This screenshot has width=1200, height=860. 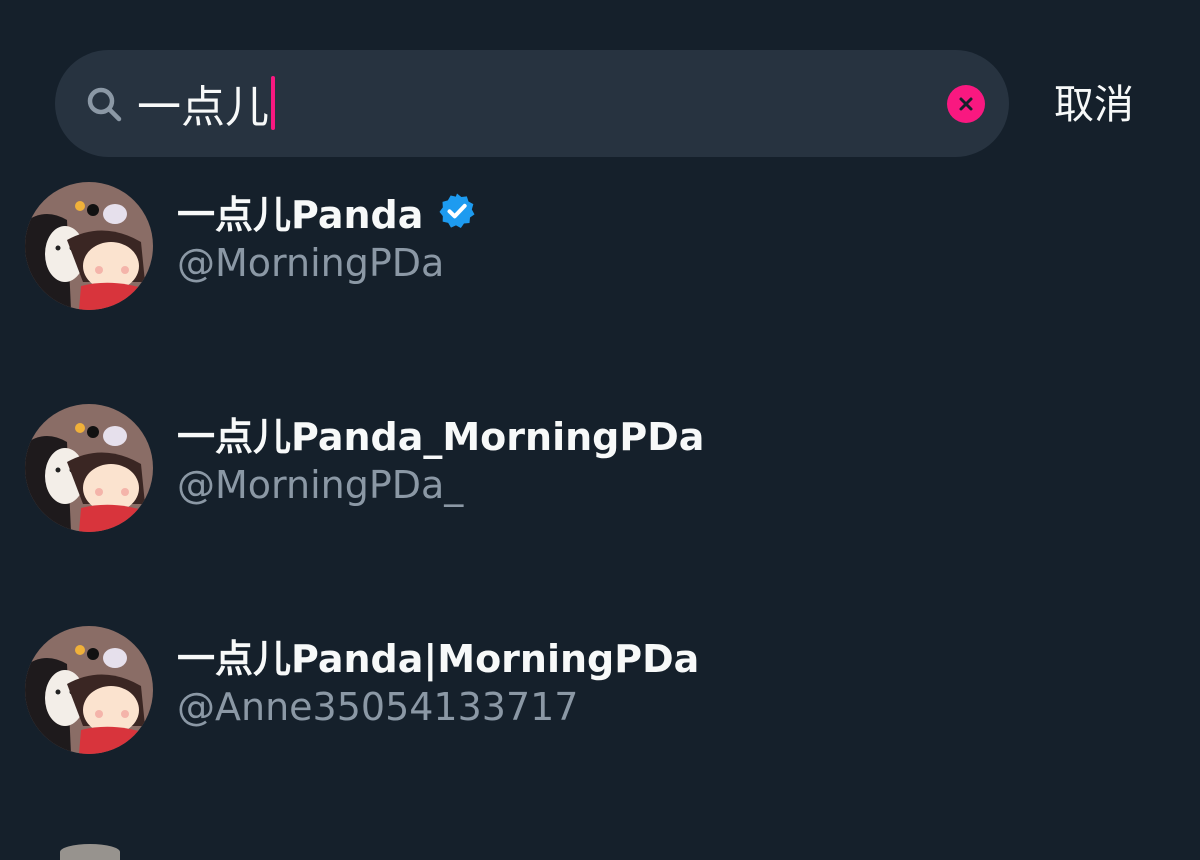 I want to click on cancel-button: 取消, so click(x=1094, y=105).